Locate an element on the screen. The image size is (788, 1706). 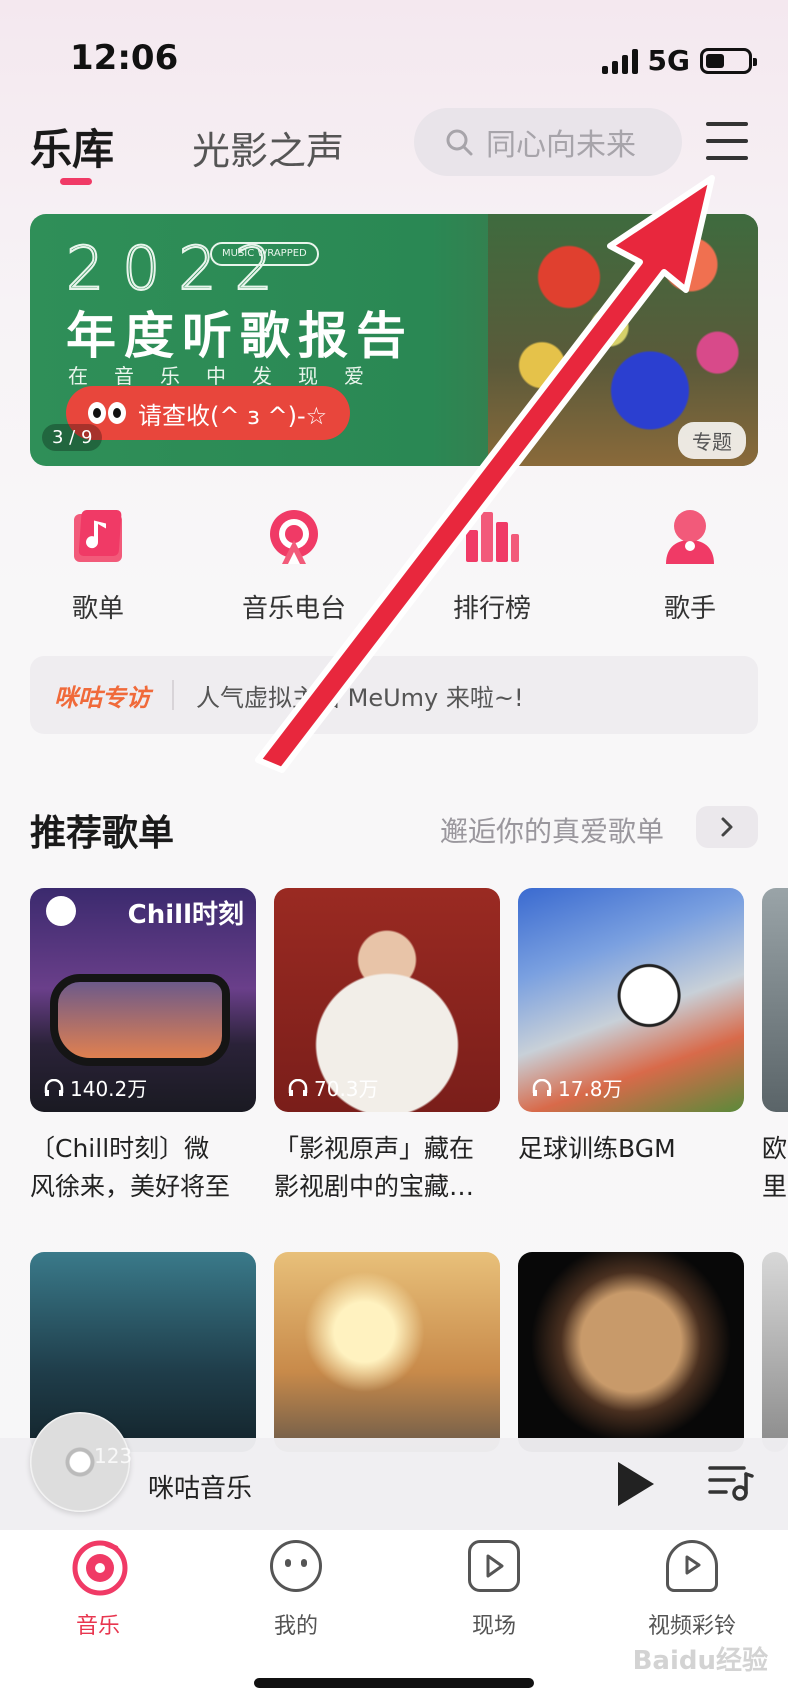
playlist-title-line: 风徐来，美好将至 is located at coordinates (130, 1186).